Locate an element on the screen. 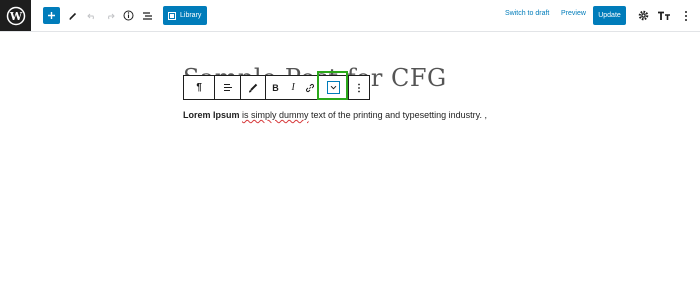  brush-icon is located at coordinates (253, 87).